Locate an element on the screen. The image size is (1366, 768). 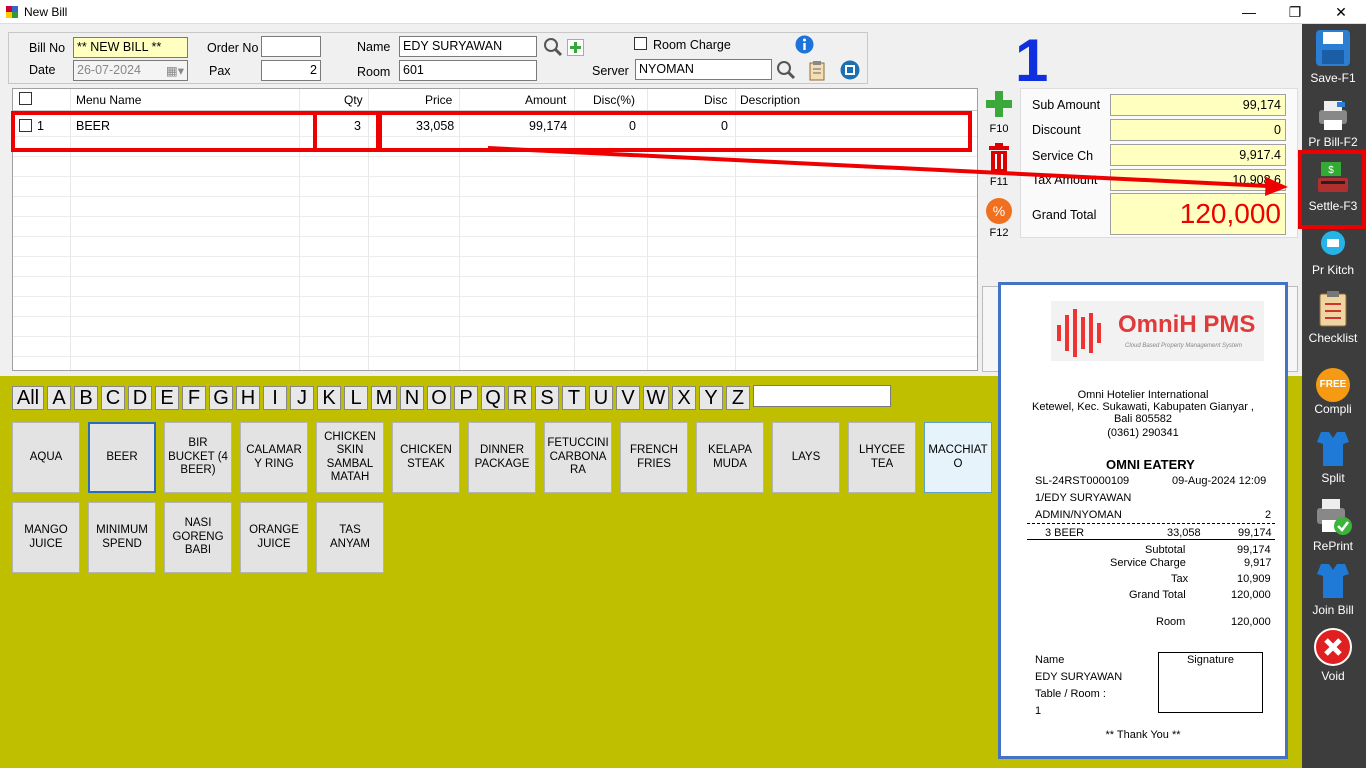
annotation-arrow is located at coordinates (887, 171).